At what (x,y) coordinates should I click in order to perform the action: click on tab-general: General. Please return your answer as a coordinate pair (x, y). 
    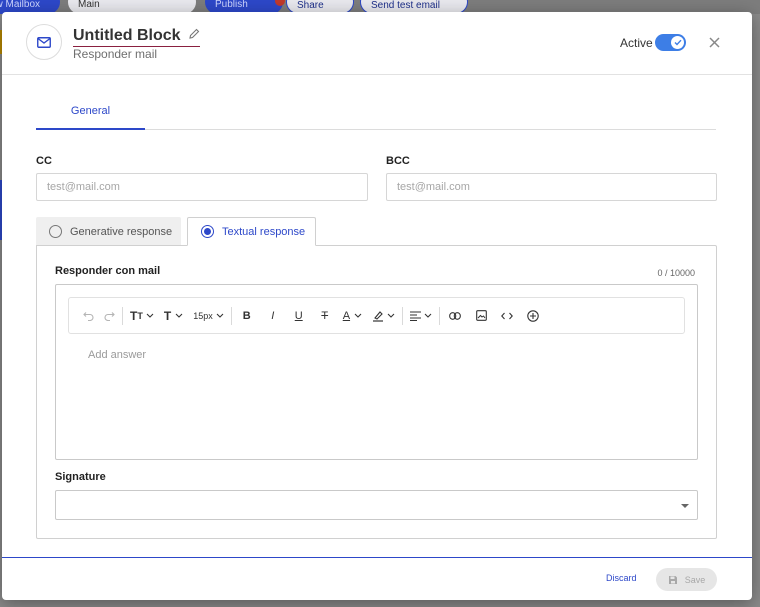
    Looking at the image, I should click on (90, 112).